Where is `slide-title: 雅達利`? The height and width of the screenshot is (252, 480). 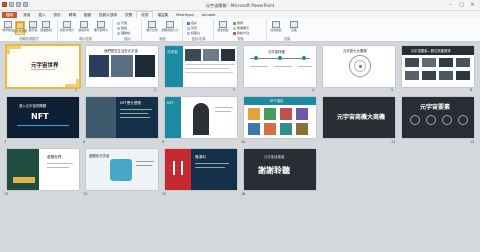 slide-title: 雅達利 is located at coordinates (200, 157).